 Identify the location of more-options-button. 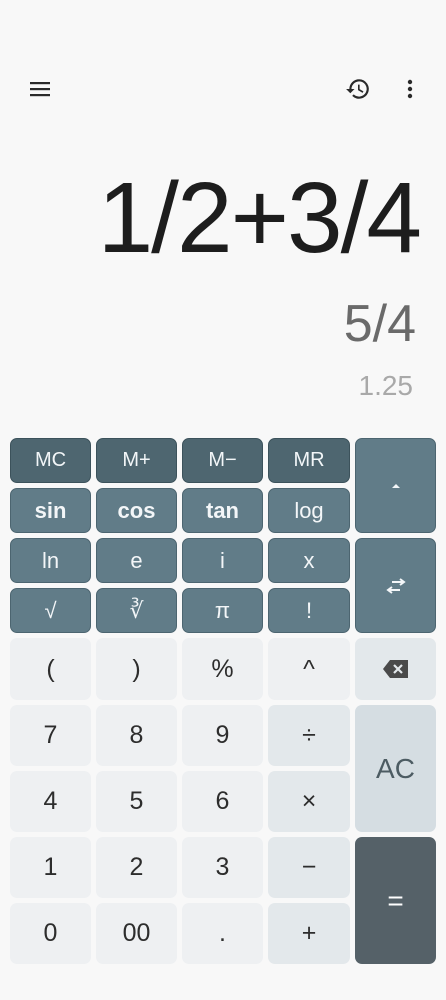
(410, 89).